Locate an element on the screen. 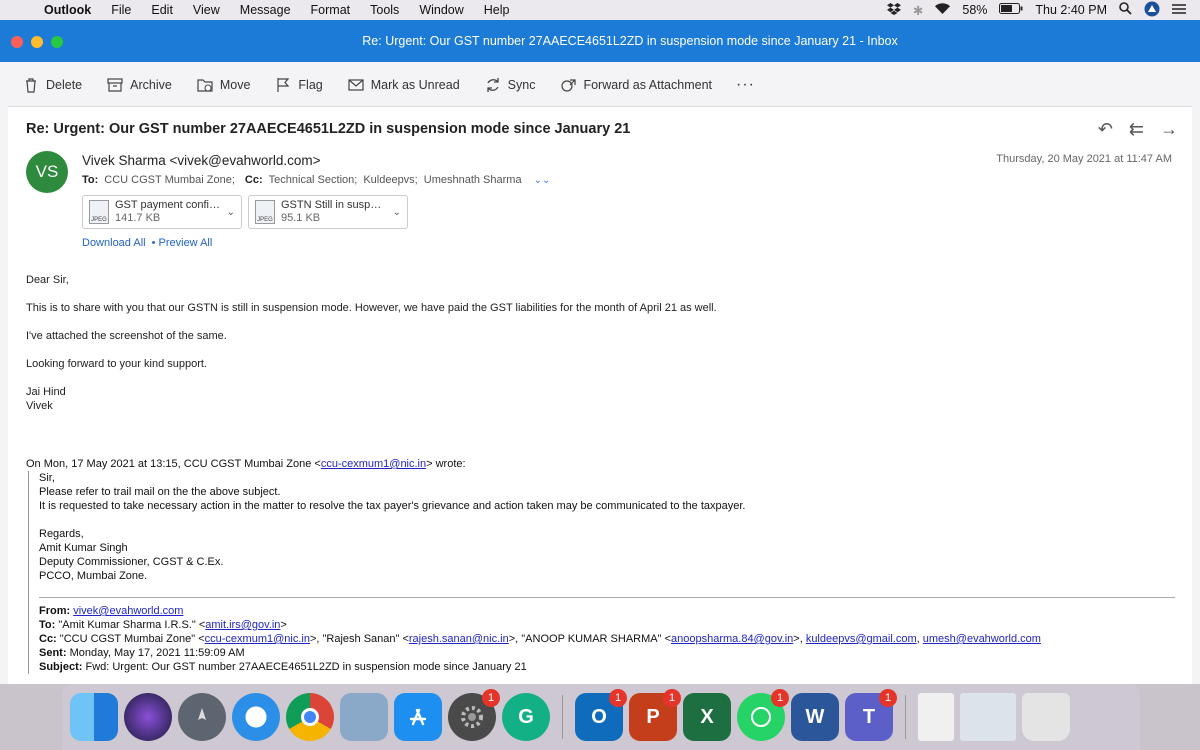 The image size is (1200, 750). powerpoint-letter: P is located at coordinates (653, 716).